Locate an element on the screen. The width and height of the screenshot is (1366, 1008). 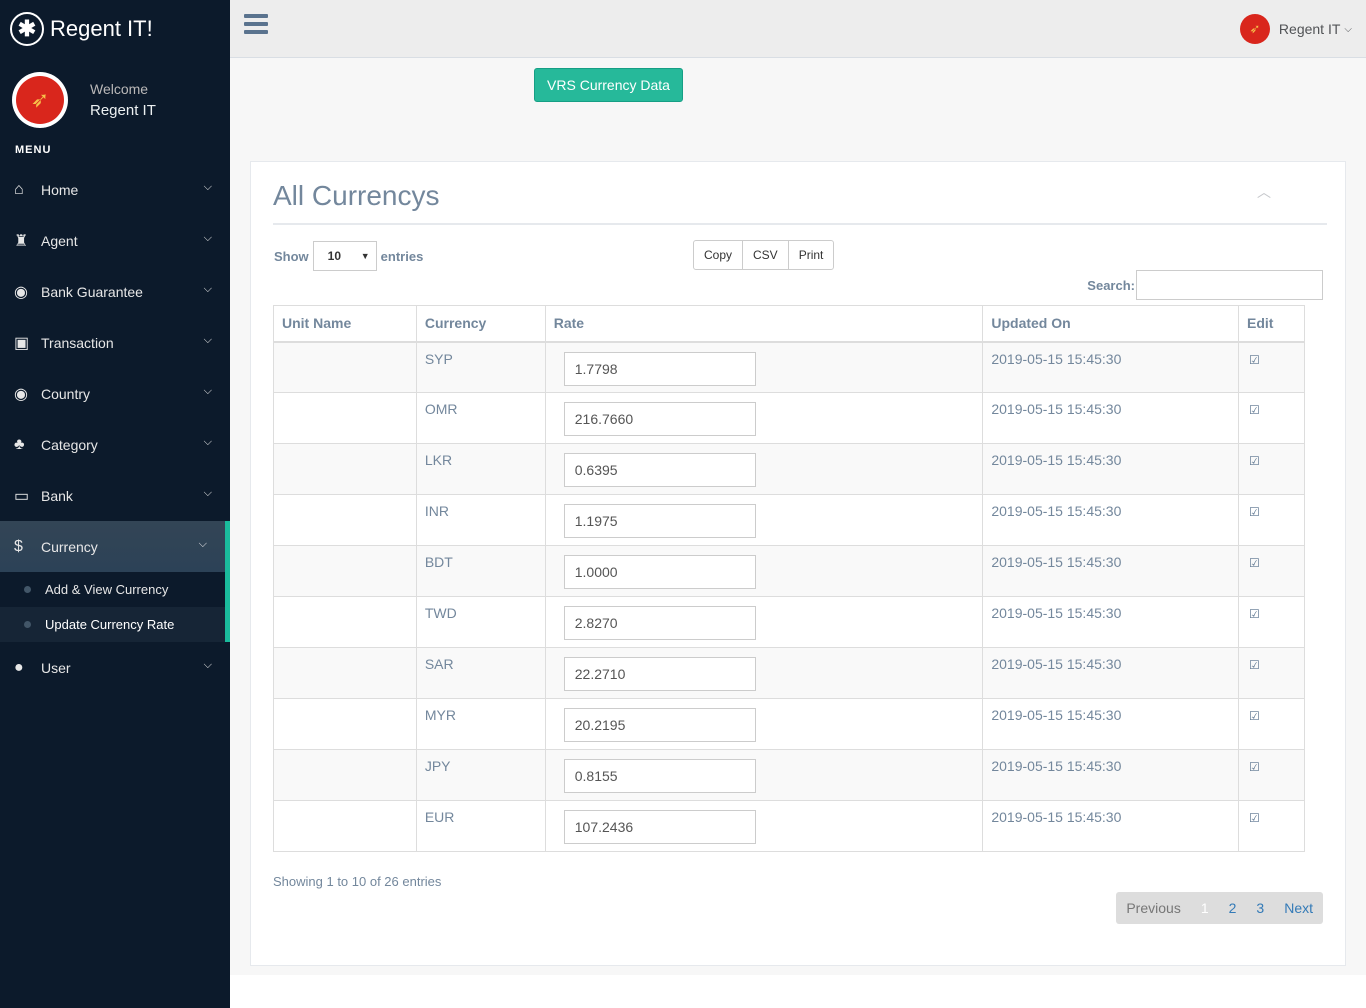
submenu-add-view-currency: Add & View Currency is located at coordinates (112, 589).